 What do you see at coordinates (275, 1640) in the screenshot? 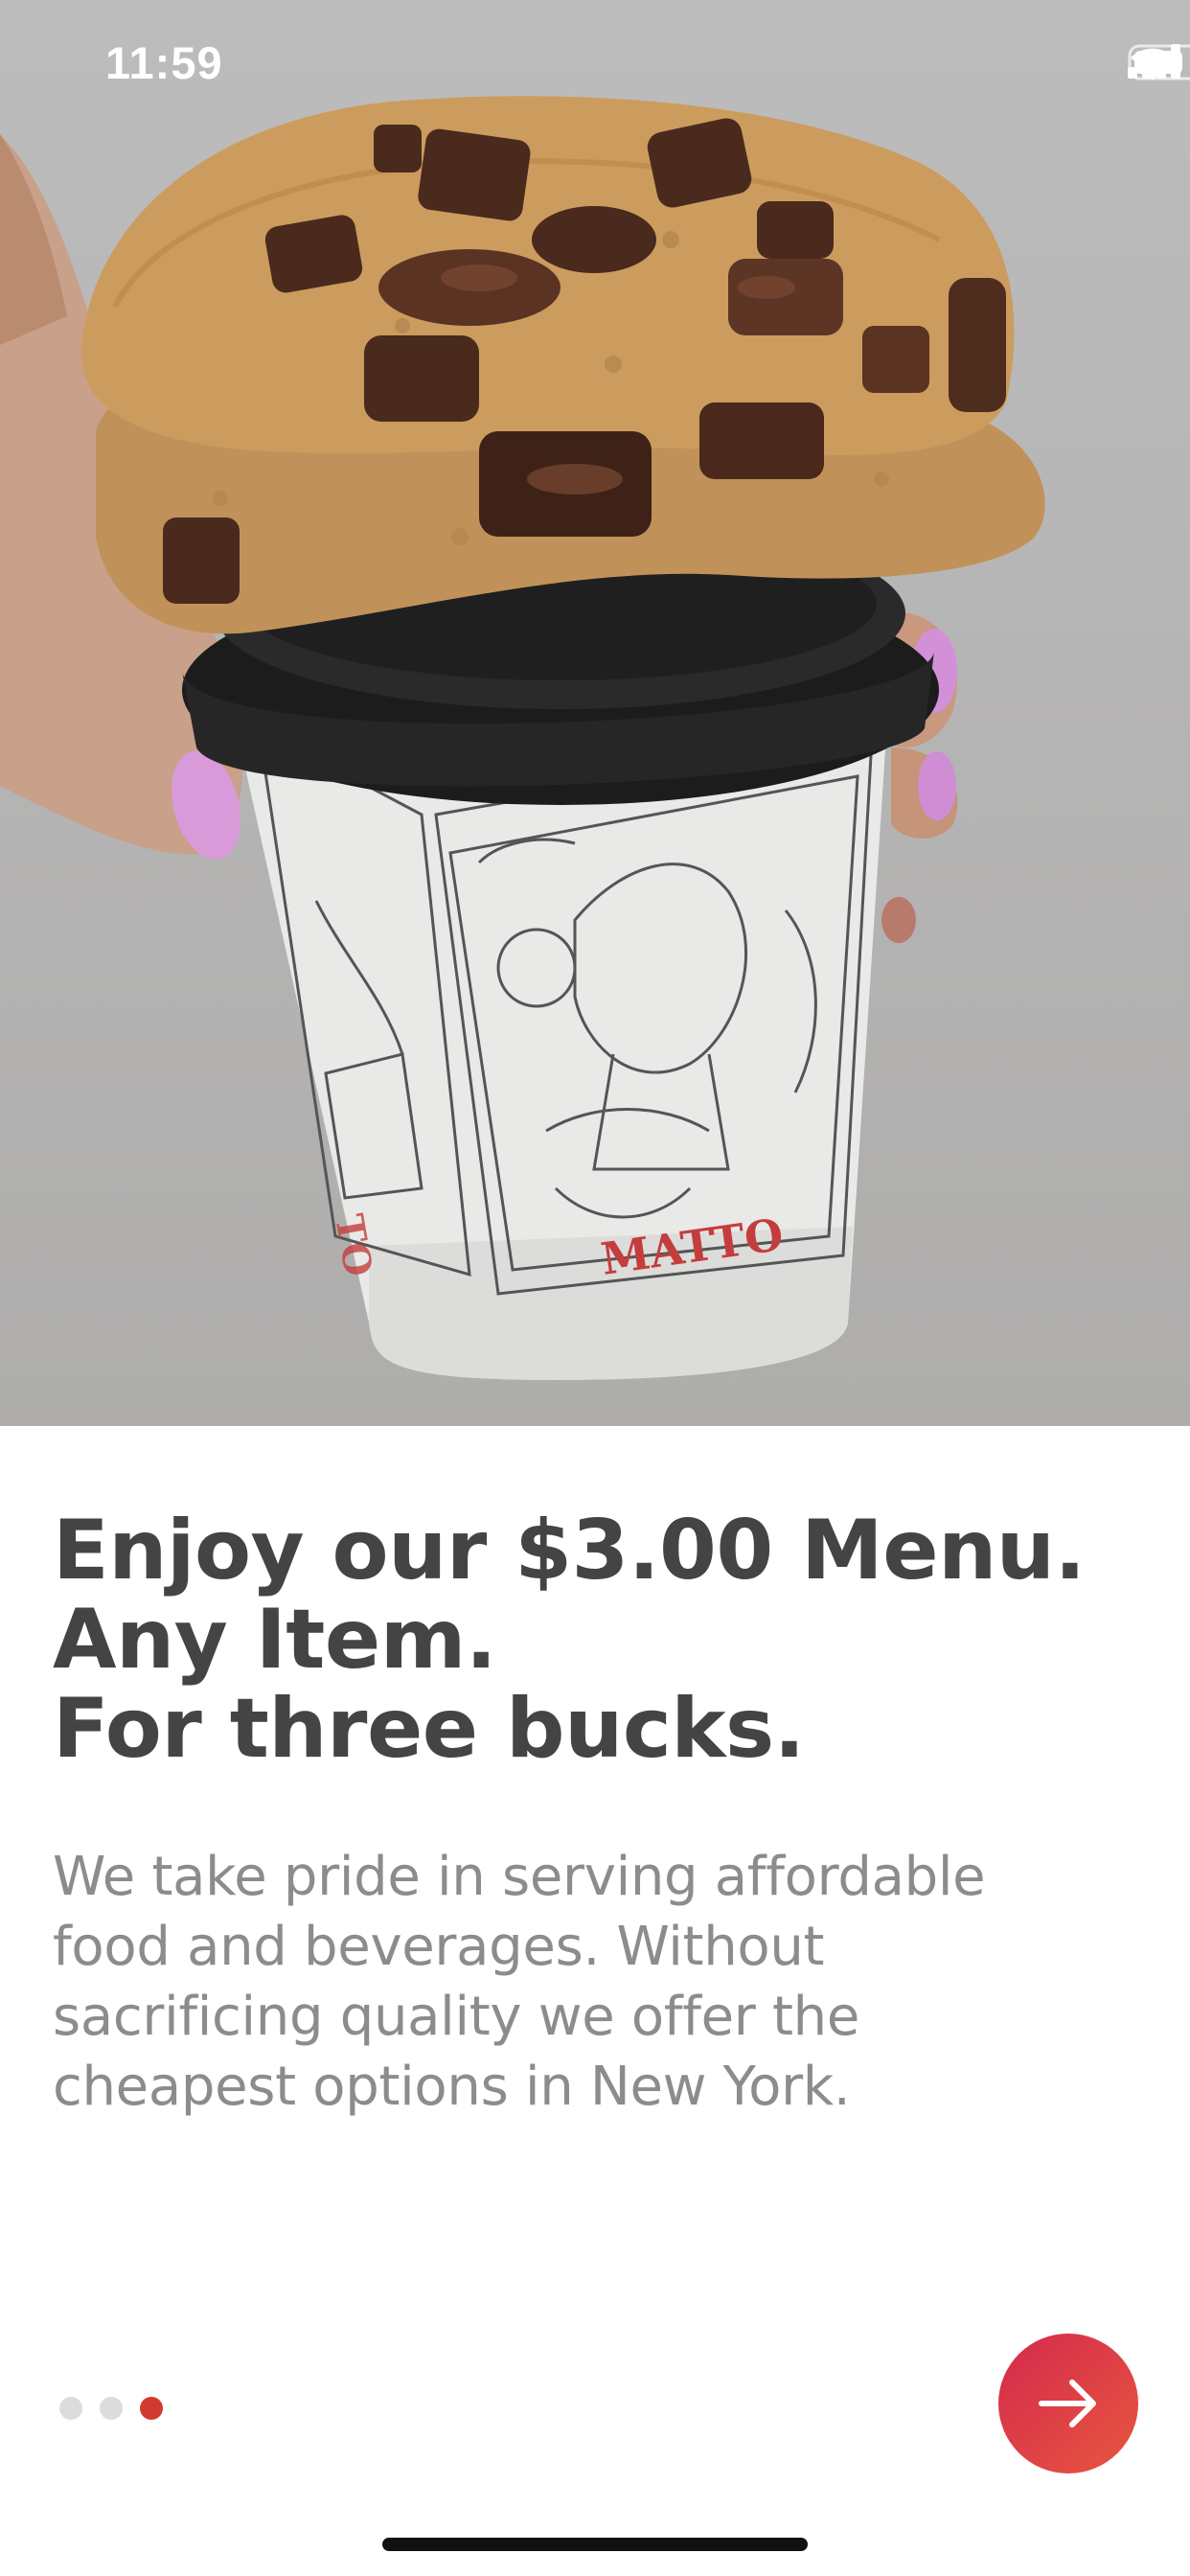
I see `headline-line: Any Item.` at bounding box center [275, 1640].